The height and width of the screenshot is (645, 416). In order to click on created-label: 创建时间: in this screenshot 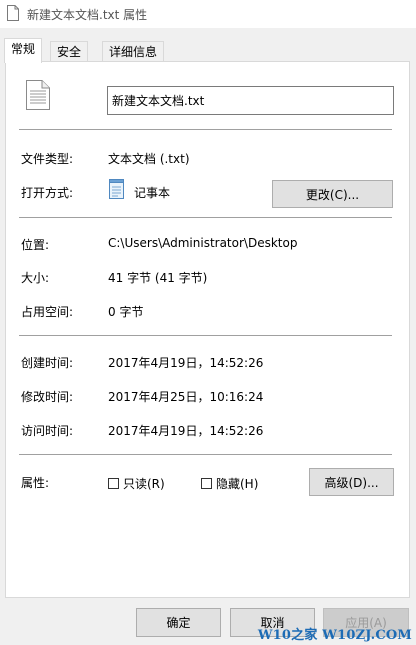, I will do `click(47, 363)`.